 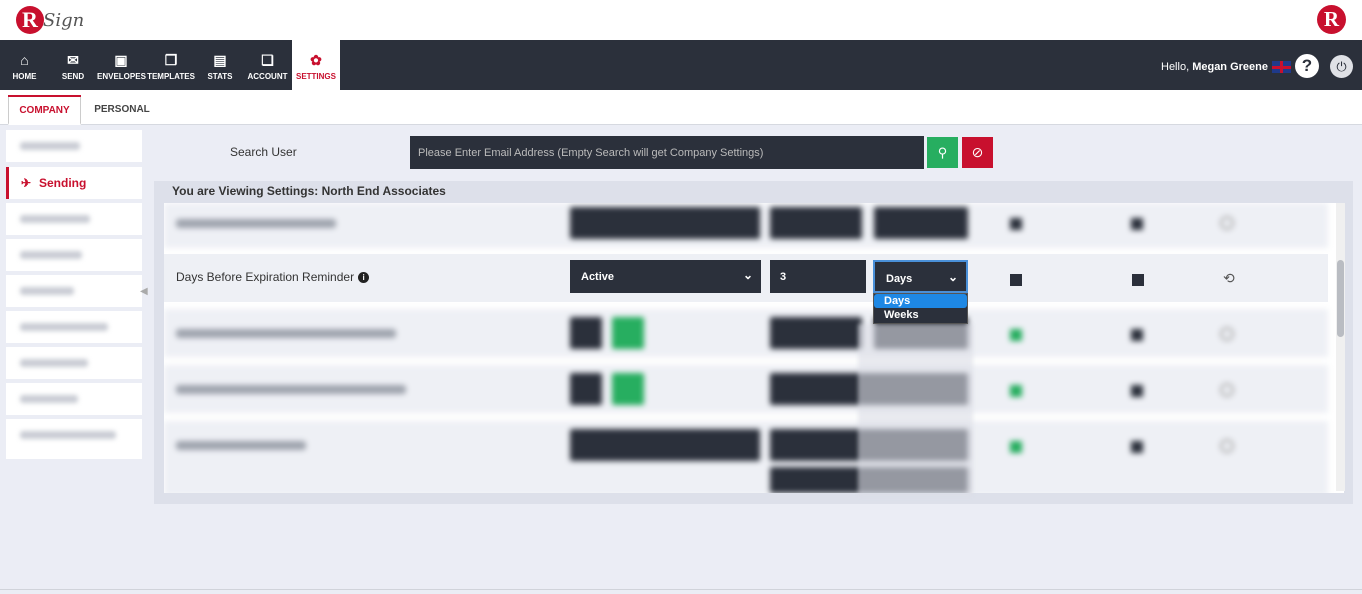 What do you see at coordinates (899, 279) in the screenshot?
I see `unit-value: Days` at bounding box center [899, 279].